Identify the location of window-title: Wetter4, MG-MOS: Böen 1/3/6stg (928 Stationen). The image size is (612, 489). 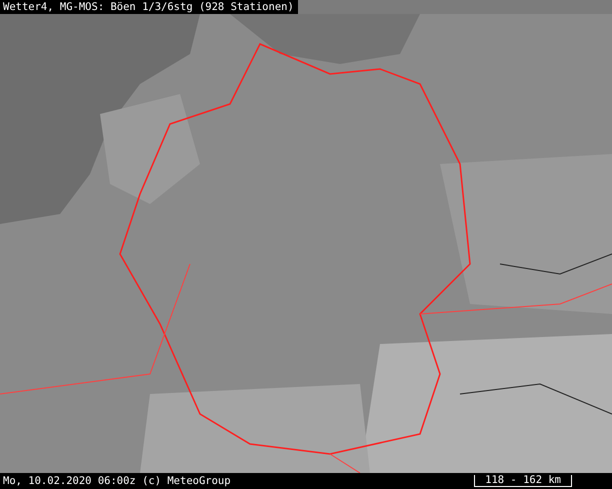
(149, 7).